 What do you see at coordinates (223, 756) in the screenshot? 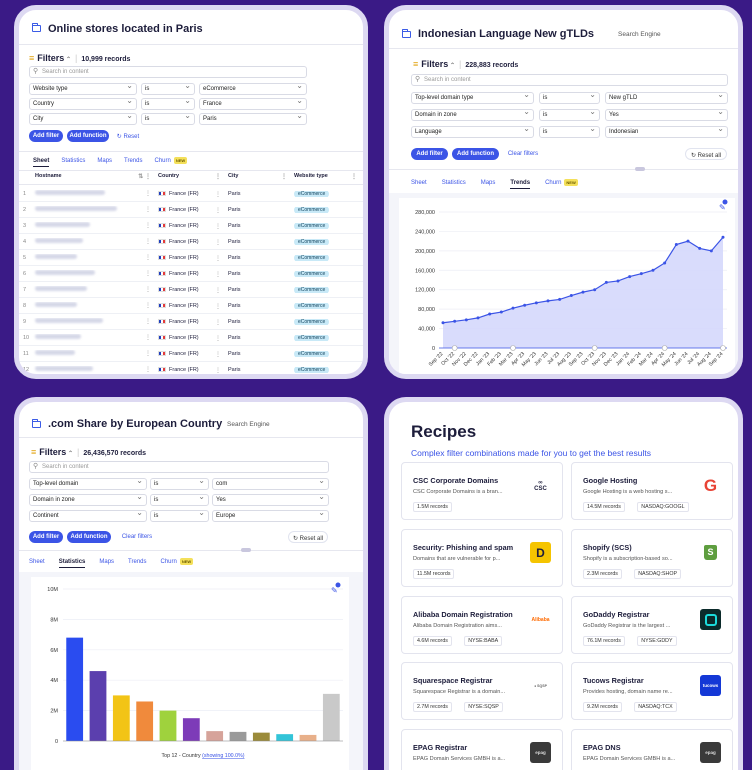
I see `caption-link: (showing 100.0%)` at bounding box center [223, 756].